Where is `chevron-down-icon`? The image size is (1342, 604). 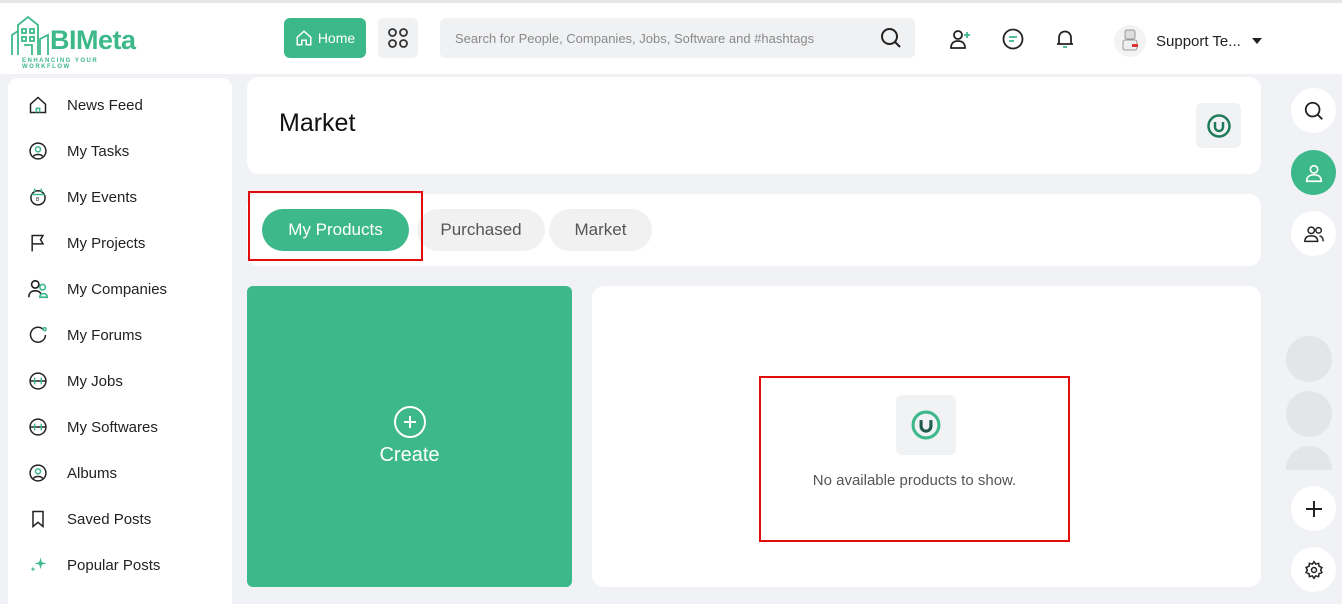 chevron-down-icon is located at coordinates (1257, 41).